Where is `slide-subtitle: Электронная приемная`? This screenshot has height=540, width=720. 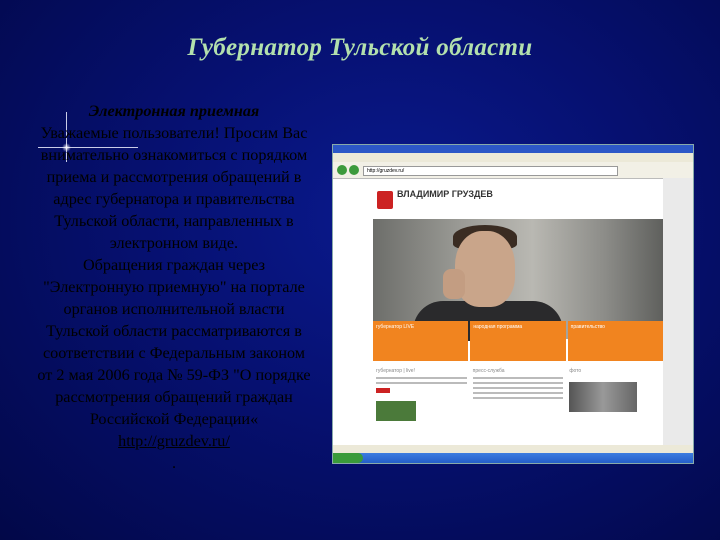 slide-subtitle: Электронная приемная is located at coordinates (174, 111).